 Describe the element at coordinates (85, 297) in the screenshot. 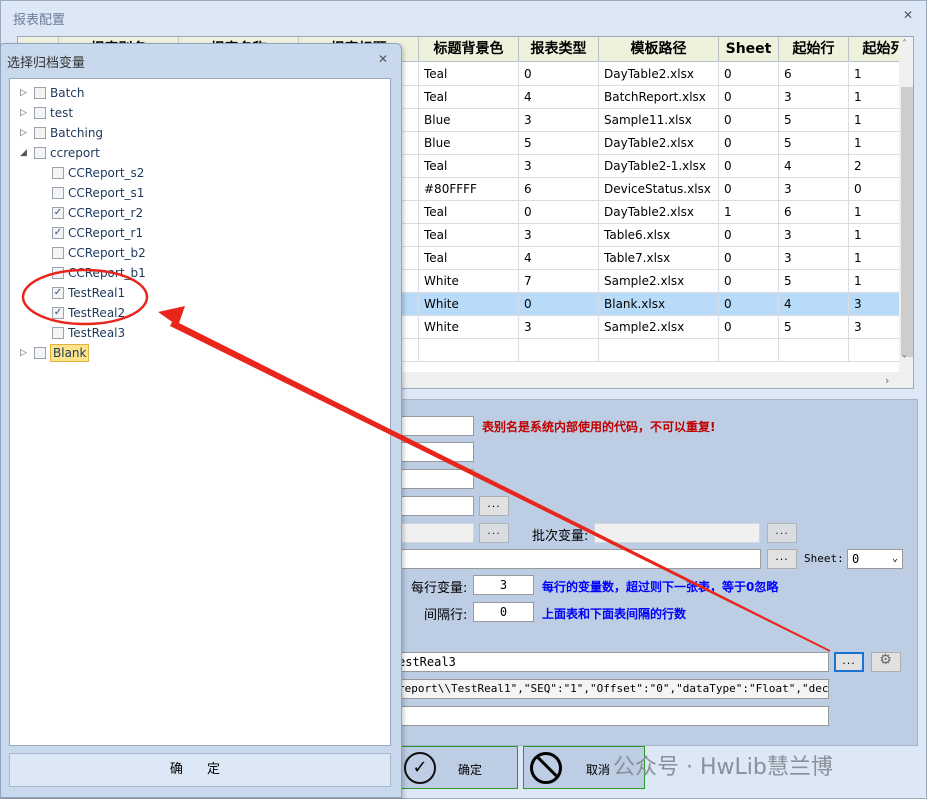

I see `highlight-ellipse` at that location.